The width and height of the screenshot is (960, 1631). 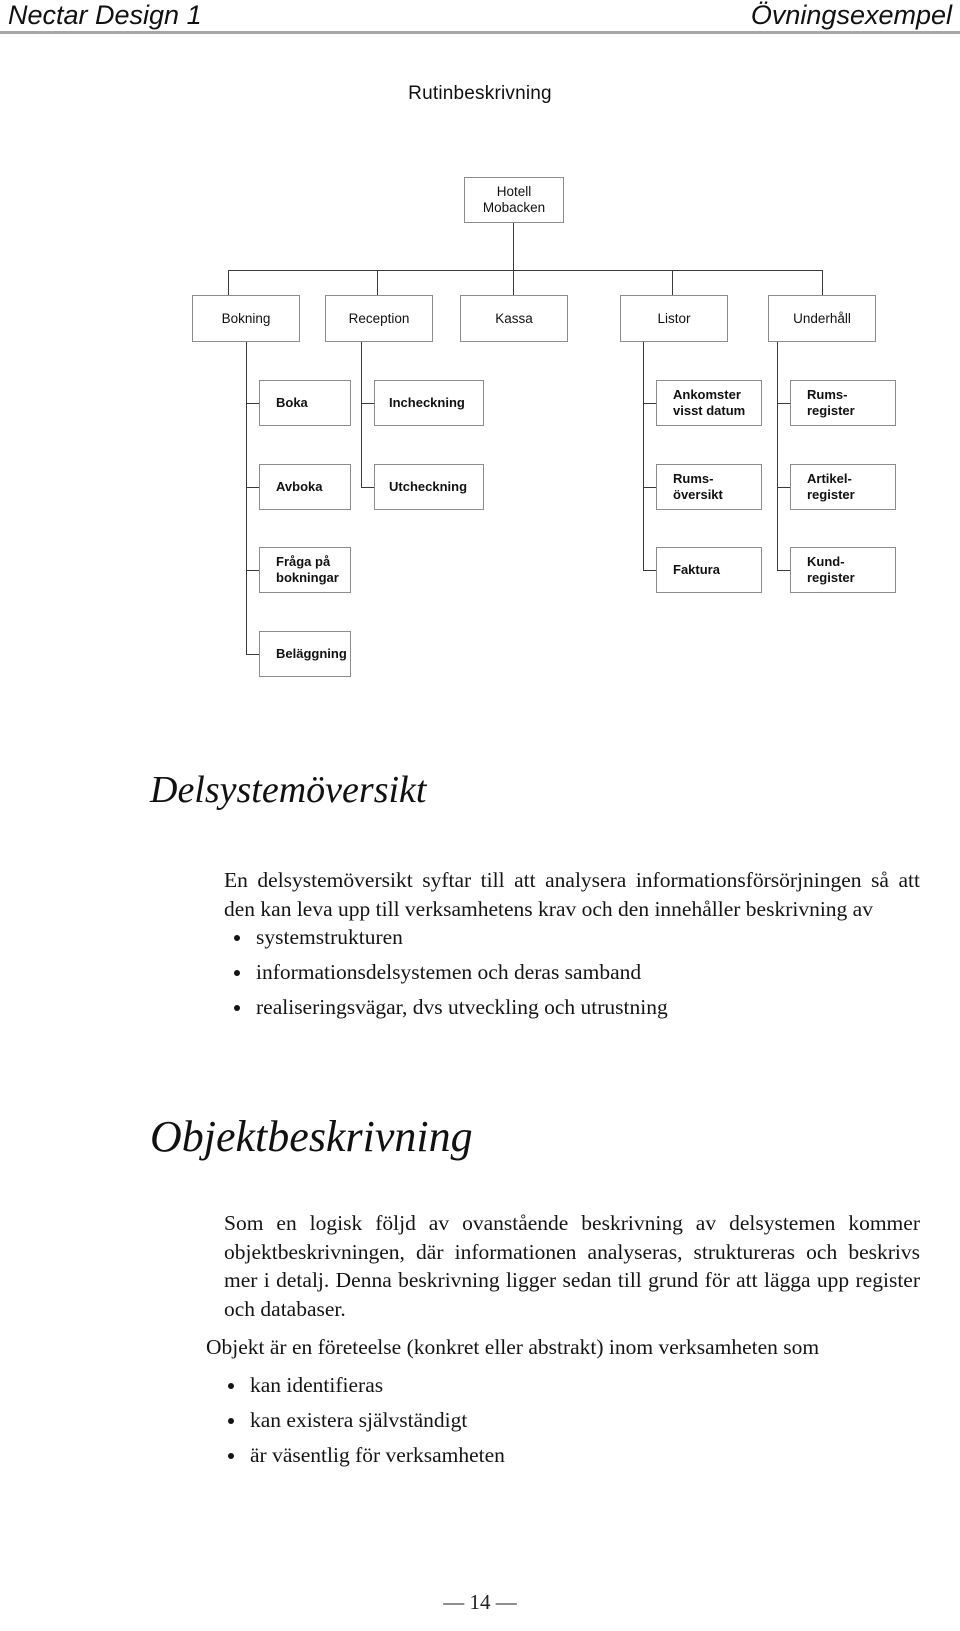 What do you see at coordinates (569, 1385) in the screenshot?
I see `list-item: kan identifieras` at bounding box center [569, 1385].